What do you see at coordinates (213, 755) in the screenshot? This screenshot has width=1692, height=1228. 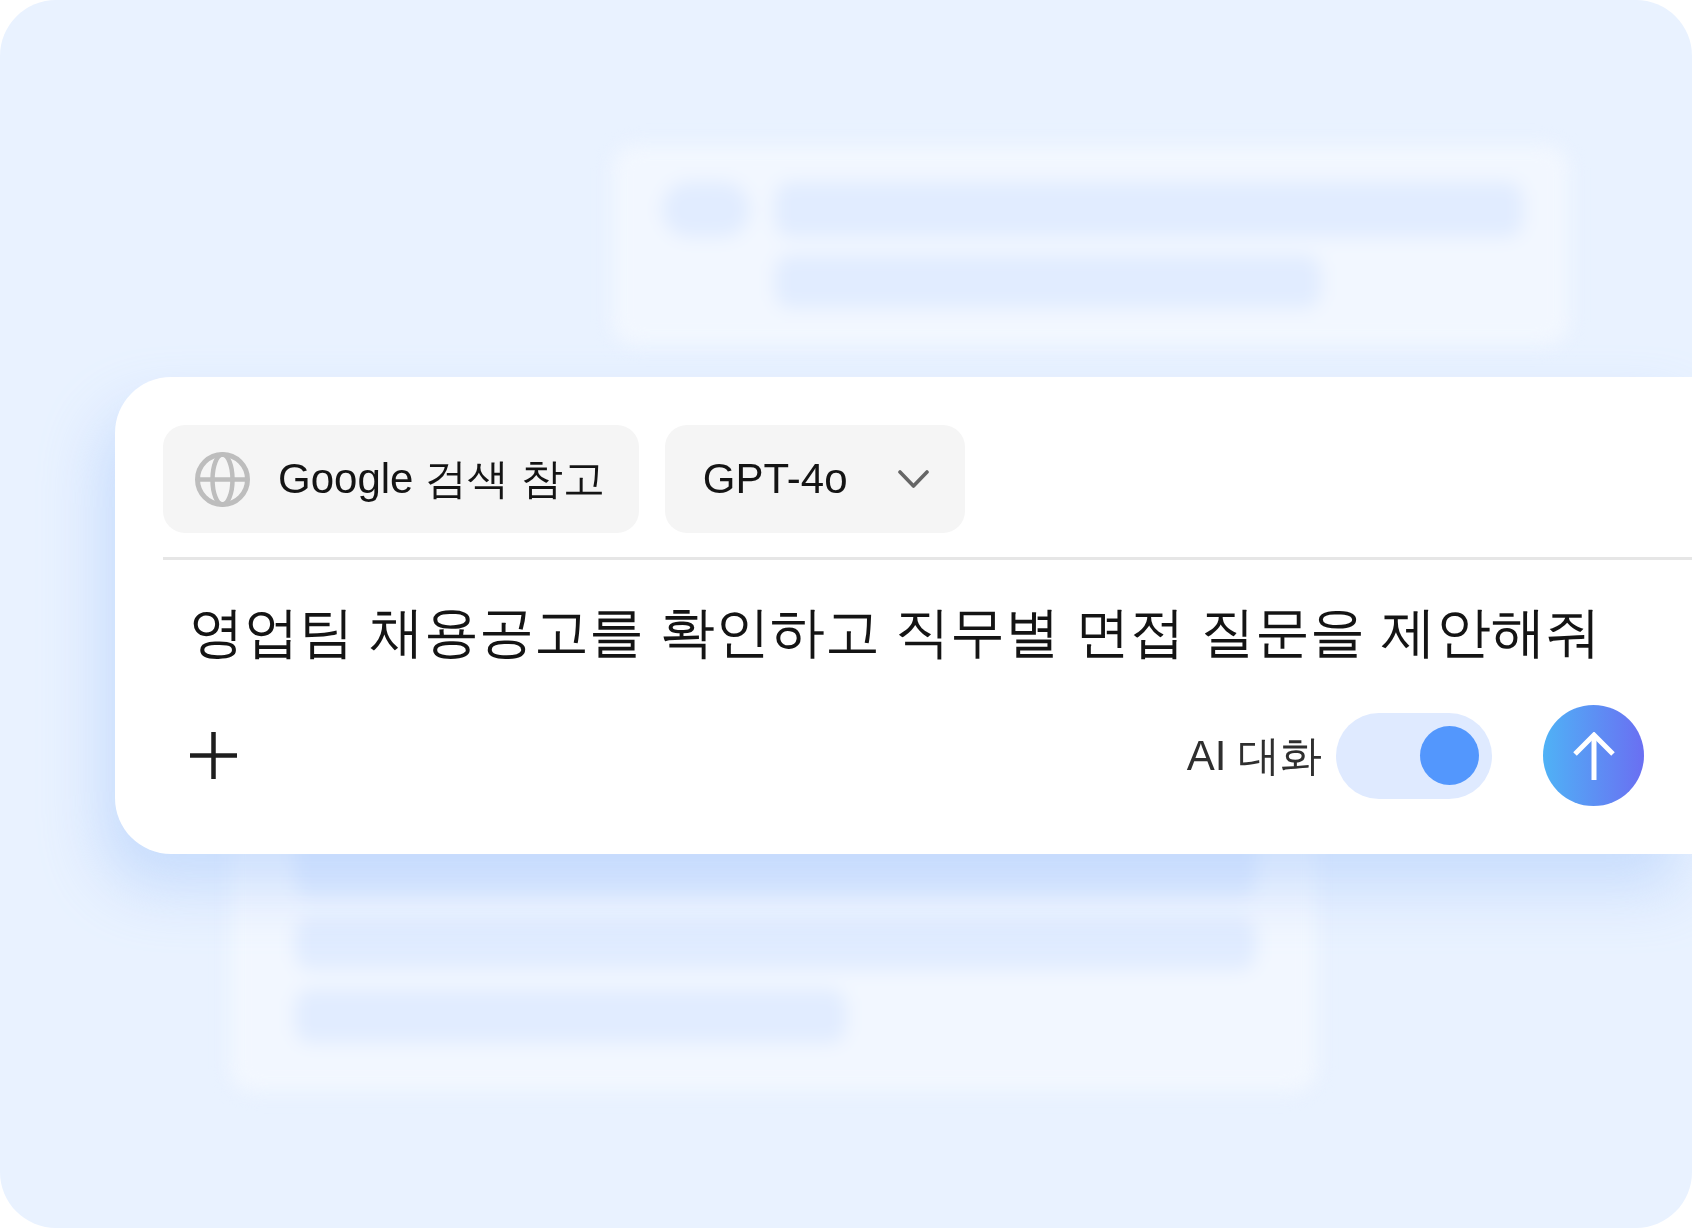 I see `plus-icon` at bounding box center [213, 755].